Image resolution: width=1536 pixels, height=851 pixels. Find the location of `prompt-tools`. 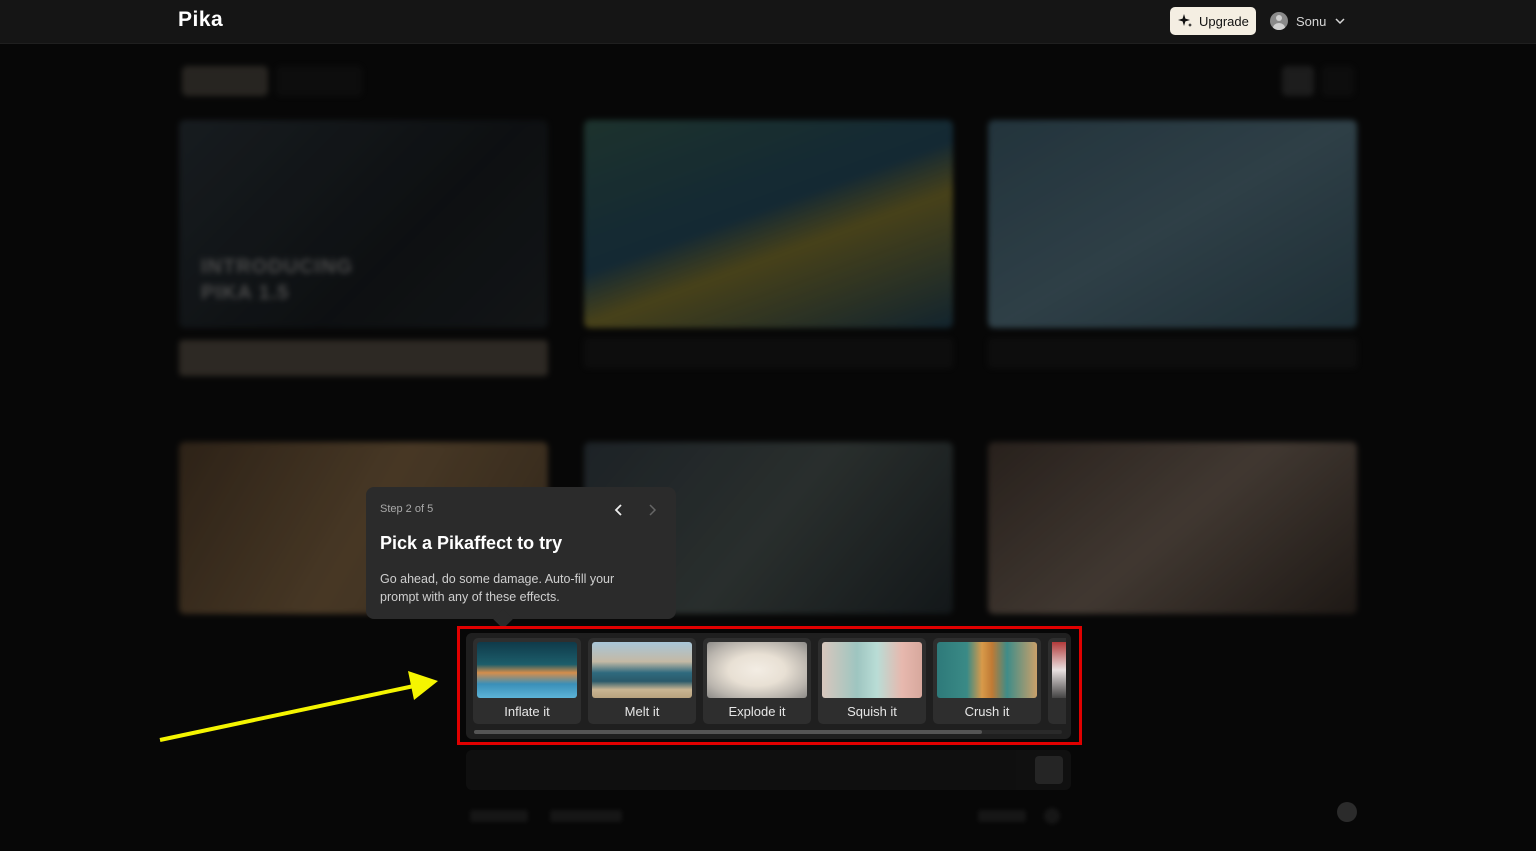

prompt-tools is located at coordinates (768, 816).